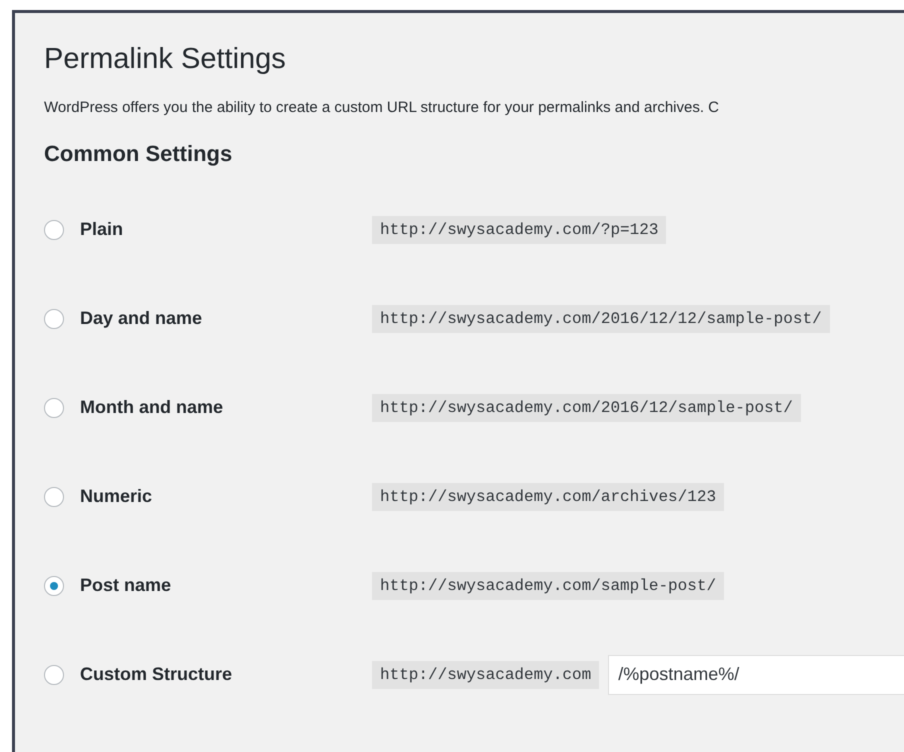 The height and width of the screenshot is (752, 904). What do you see at coordinates (756, 674) in the screenshot?
I see `structure-field: /%postname%/` at bounding box center [756, 674].